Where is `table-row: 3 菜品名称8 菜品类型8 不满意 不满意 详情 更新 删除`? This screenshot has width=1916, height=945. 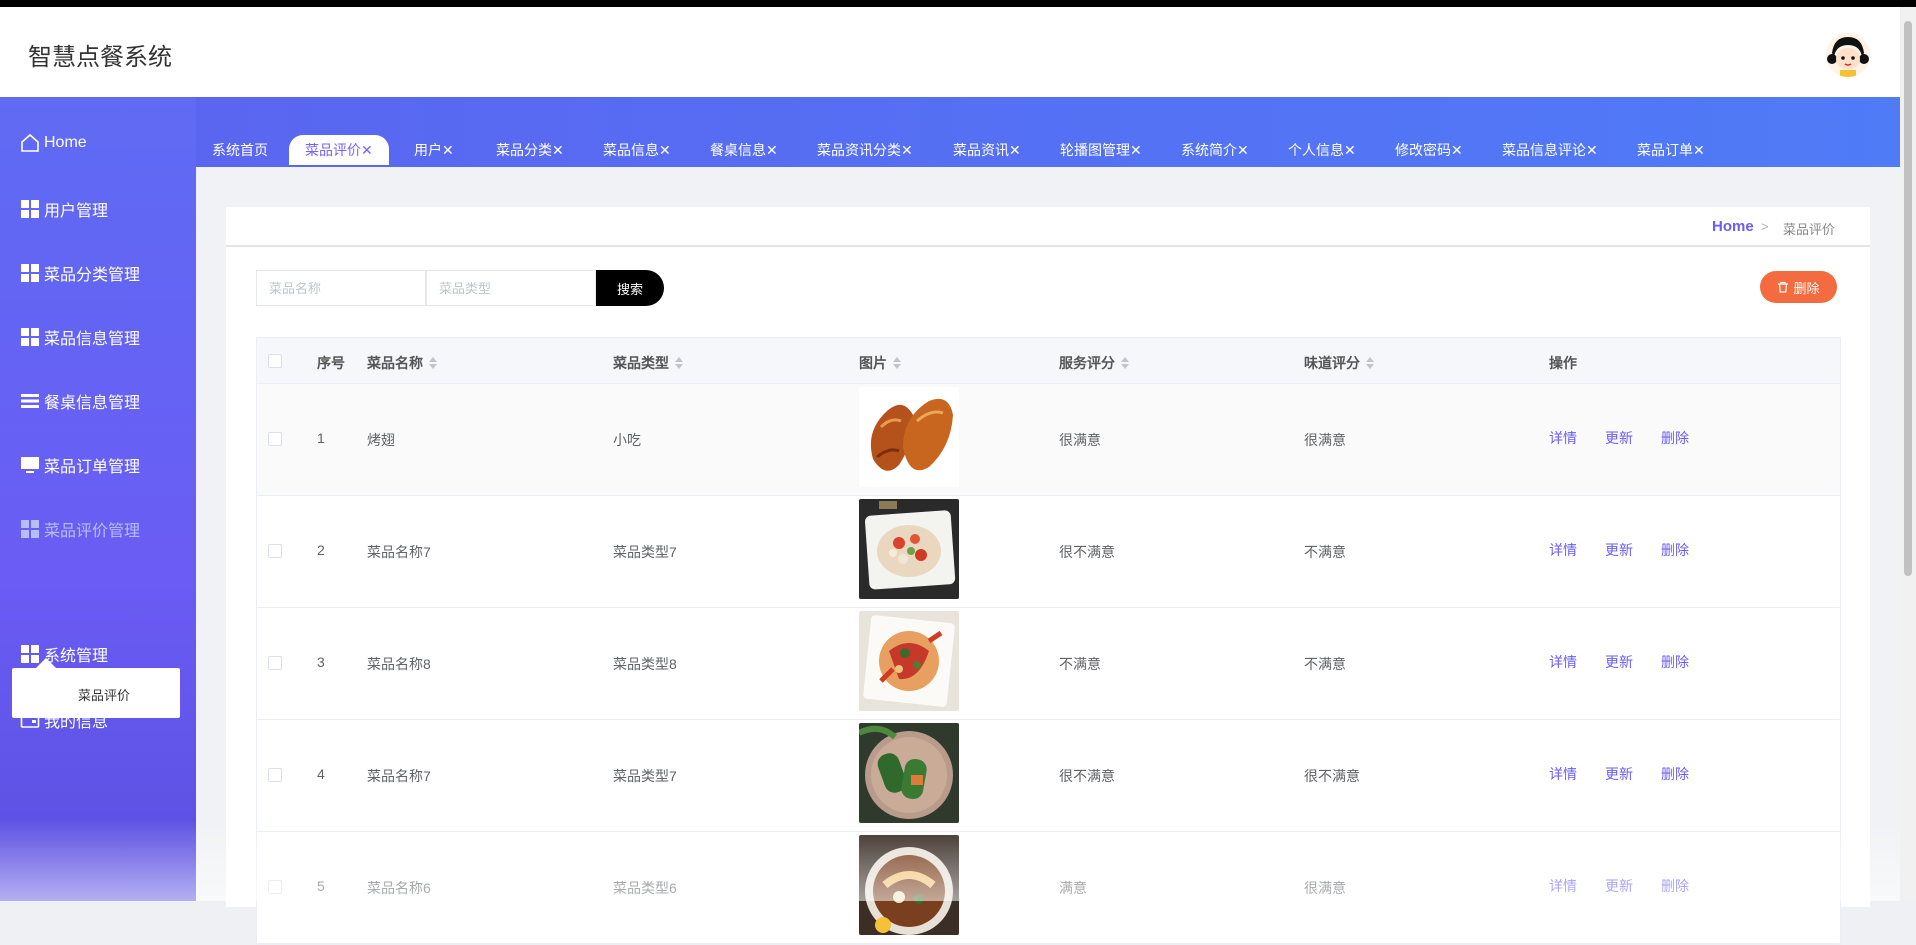 table-row: 3 菜品名称8 菜品类型8 不满意 不满意 详情 更新 删除 is located at coordinates (1048, 664).